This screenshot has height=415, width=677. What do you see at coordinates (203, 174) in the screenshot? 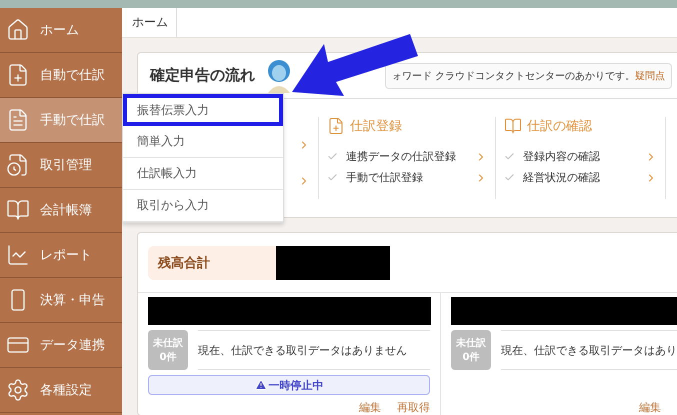
I see `menu-item: 仕訳帳入力` at bounding box center [203, 174].